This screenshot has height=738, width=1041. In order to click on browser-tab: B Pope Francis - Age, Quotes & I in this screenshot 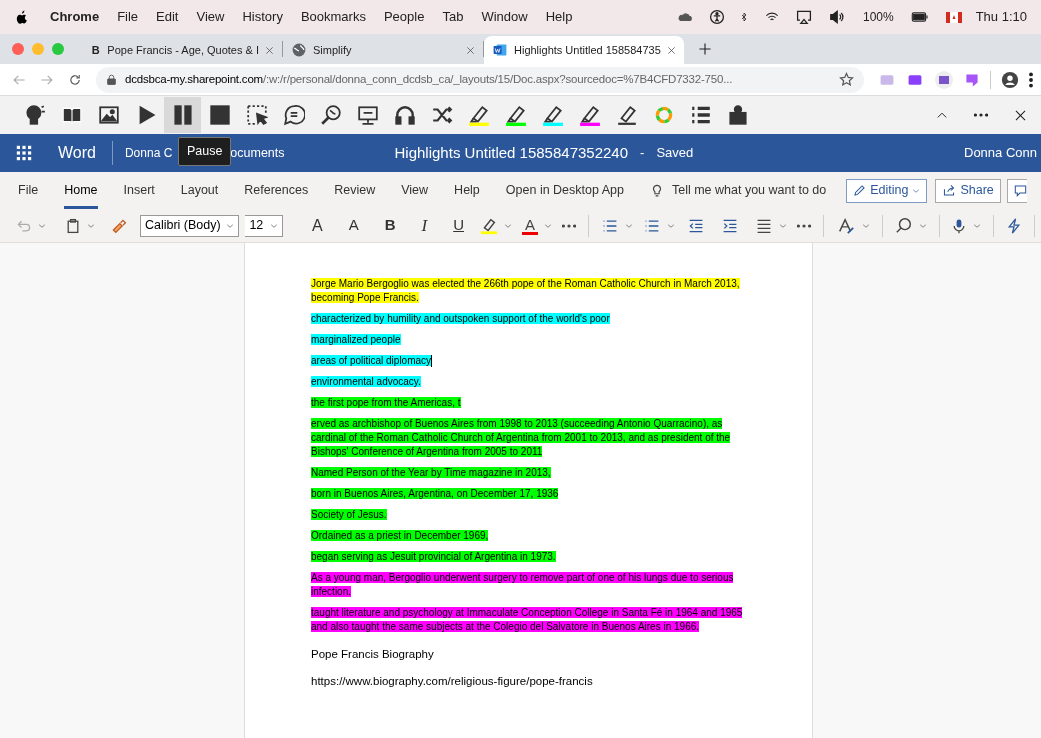, I will do `click(182, 50)`.